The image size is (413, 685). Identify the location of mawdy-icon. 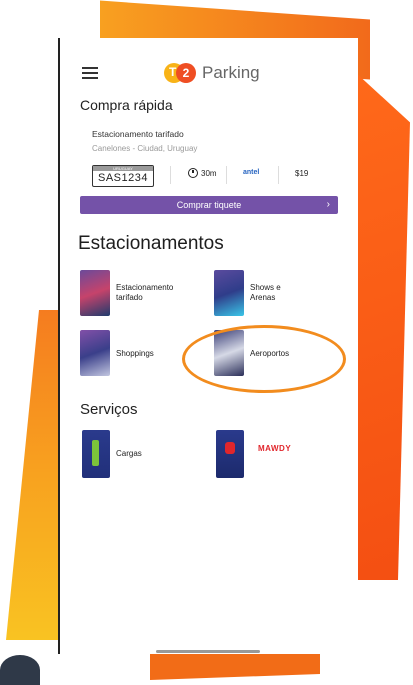
(230, 454).